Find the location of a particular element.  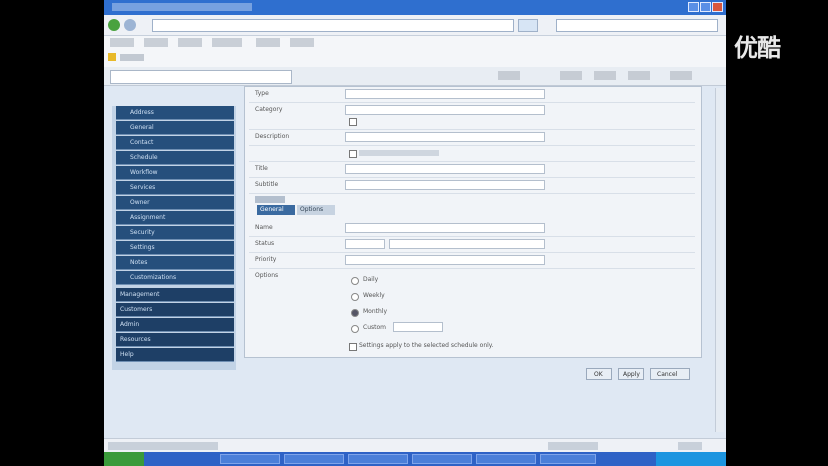

sidebar-item: Workflow is located at coordinates (175, 173).